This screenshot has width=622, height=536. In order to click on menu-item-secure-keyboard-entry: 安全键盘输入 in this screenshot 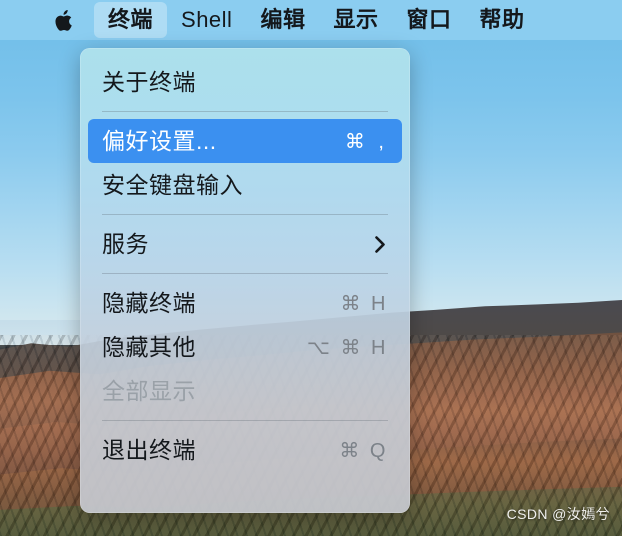, I will do `click(245, 185)`.